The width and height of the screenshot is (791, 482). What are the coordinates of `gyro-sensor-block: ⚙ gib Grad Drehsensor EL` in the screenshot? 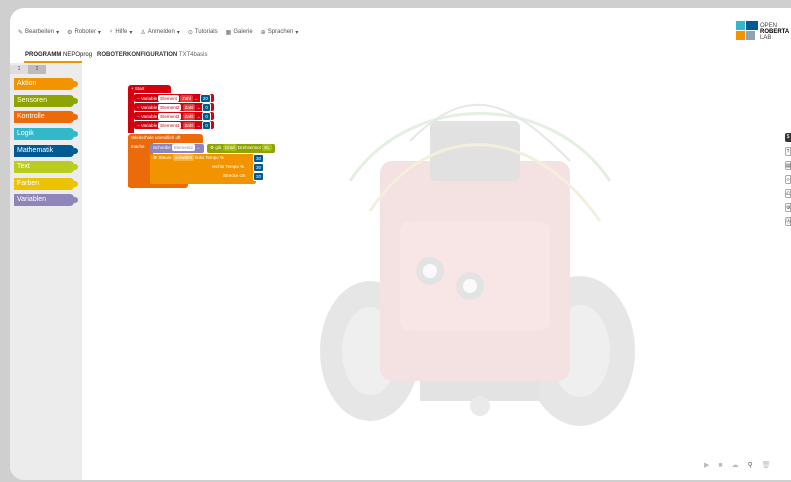 It's located at (241, 148).